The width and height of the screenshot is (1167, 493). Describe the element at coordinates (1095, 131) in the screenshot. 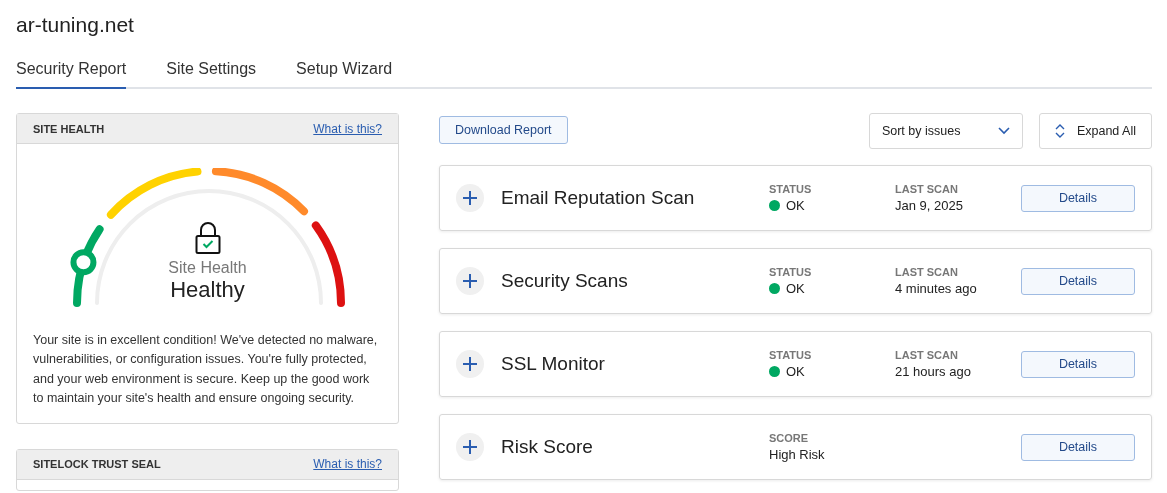

I see `expand-all-button: Expand All` at that location.